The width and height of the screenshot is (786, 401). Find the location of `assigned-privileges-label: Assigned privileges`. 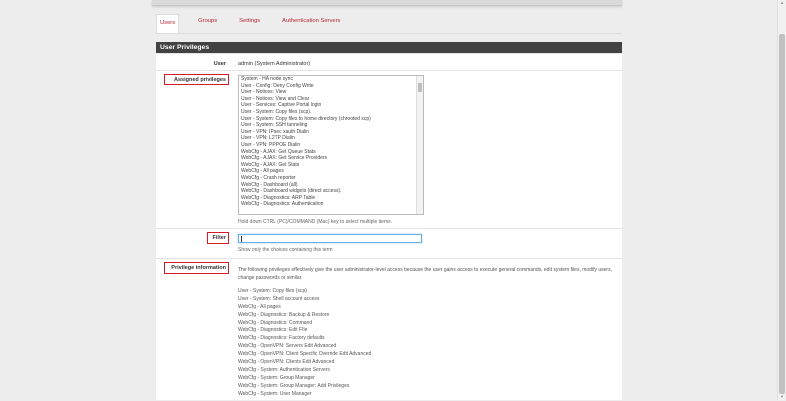

assigned-privileges-label: Assigned privileges is located at coordinates (200, 79).